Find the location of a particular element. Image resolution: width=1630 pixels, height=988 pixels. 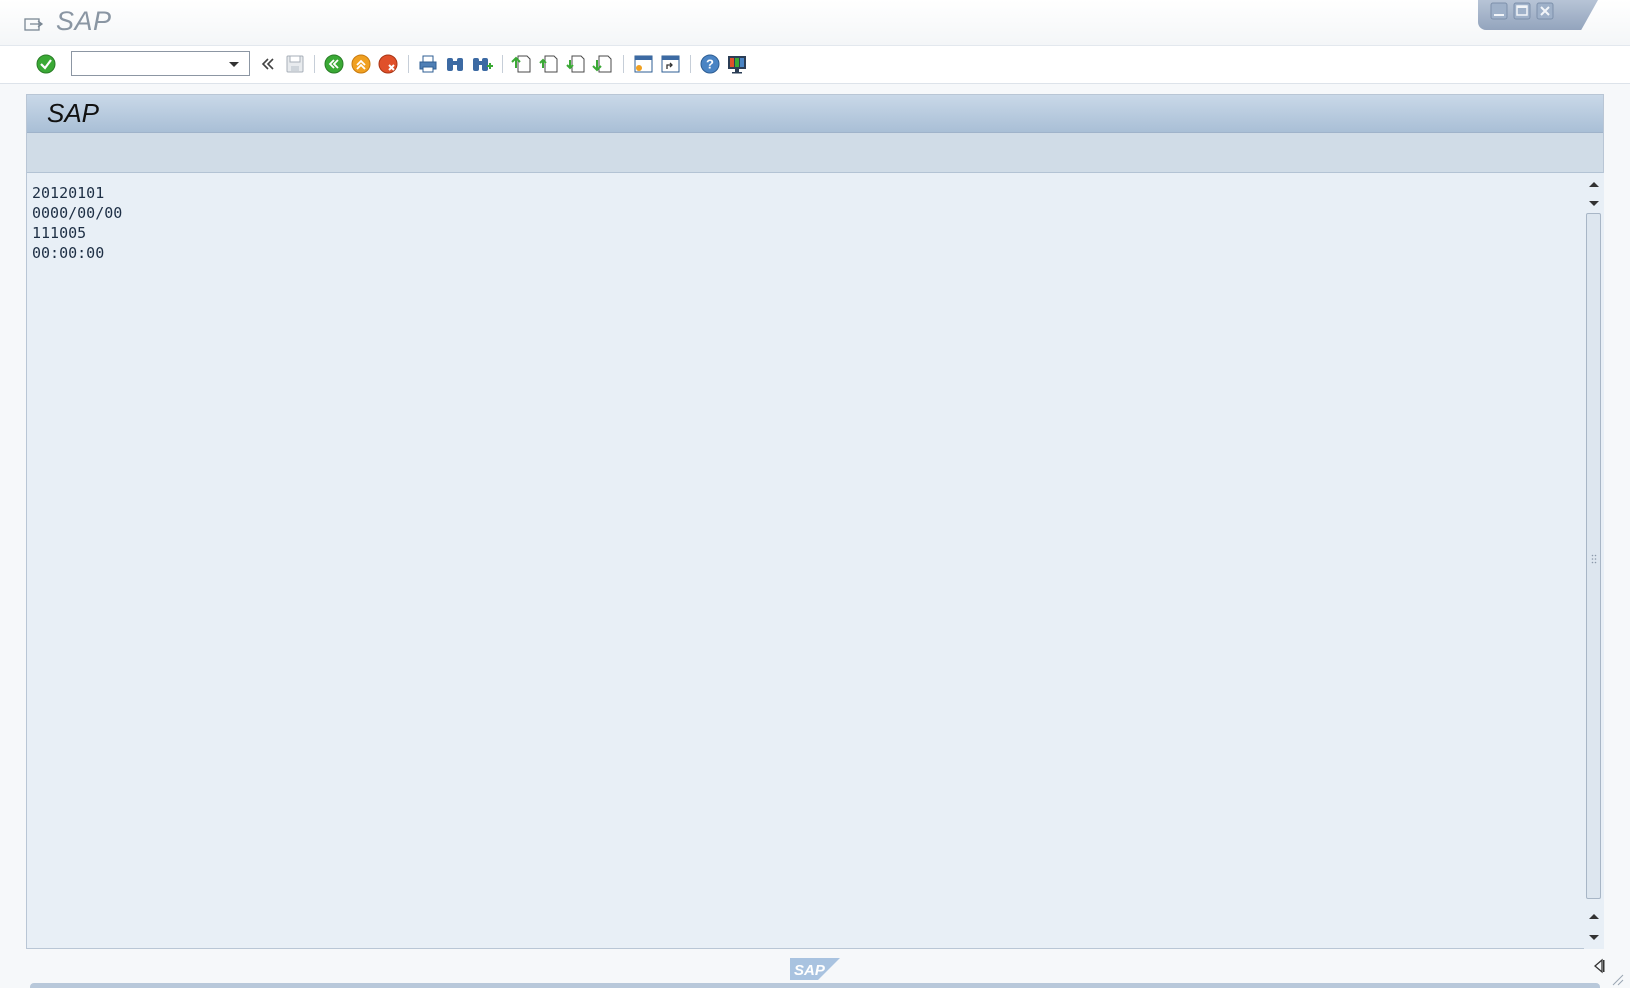

output-line: 00:00:00 is located at coordinates (68, 253).